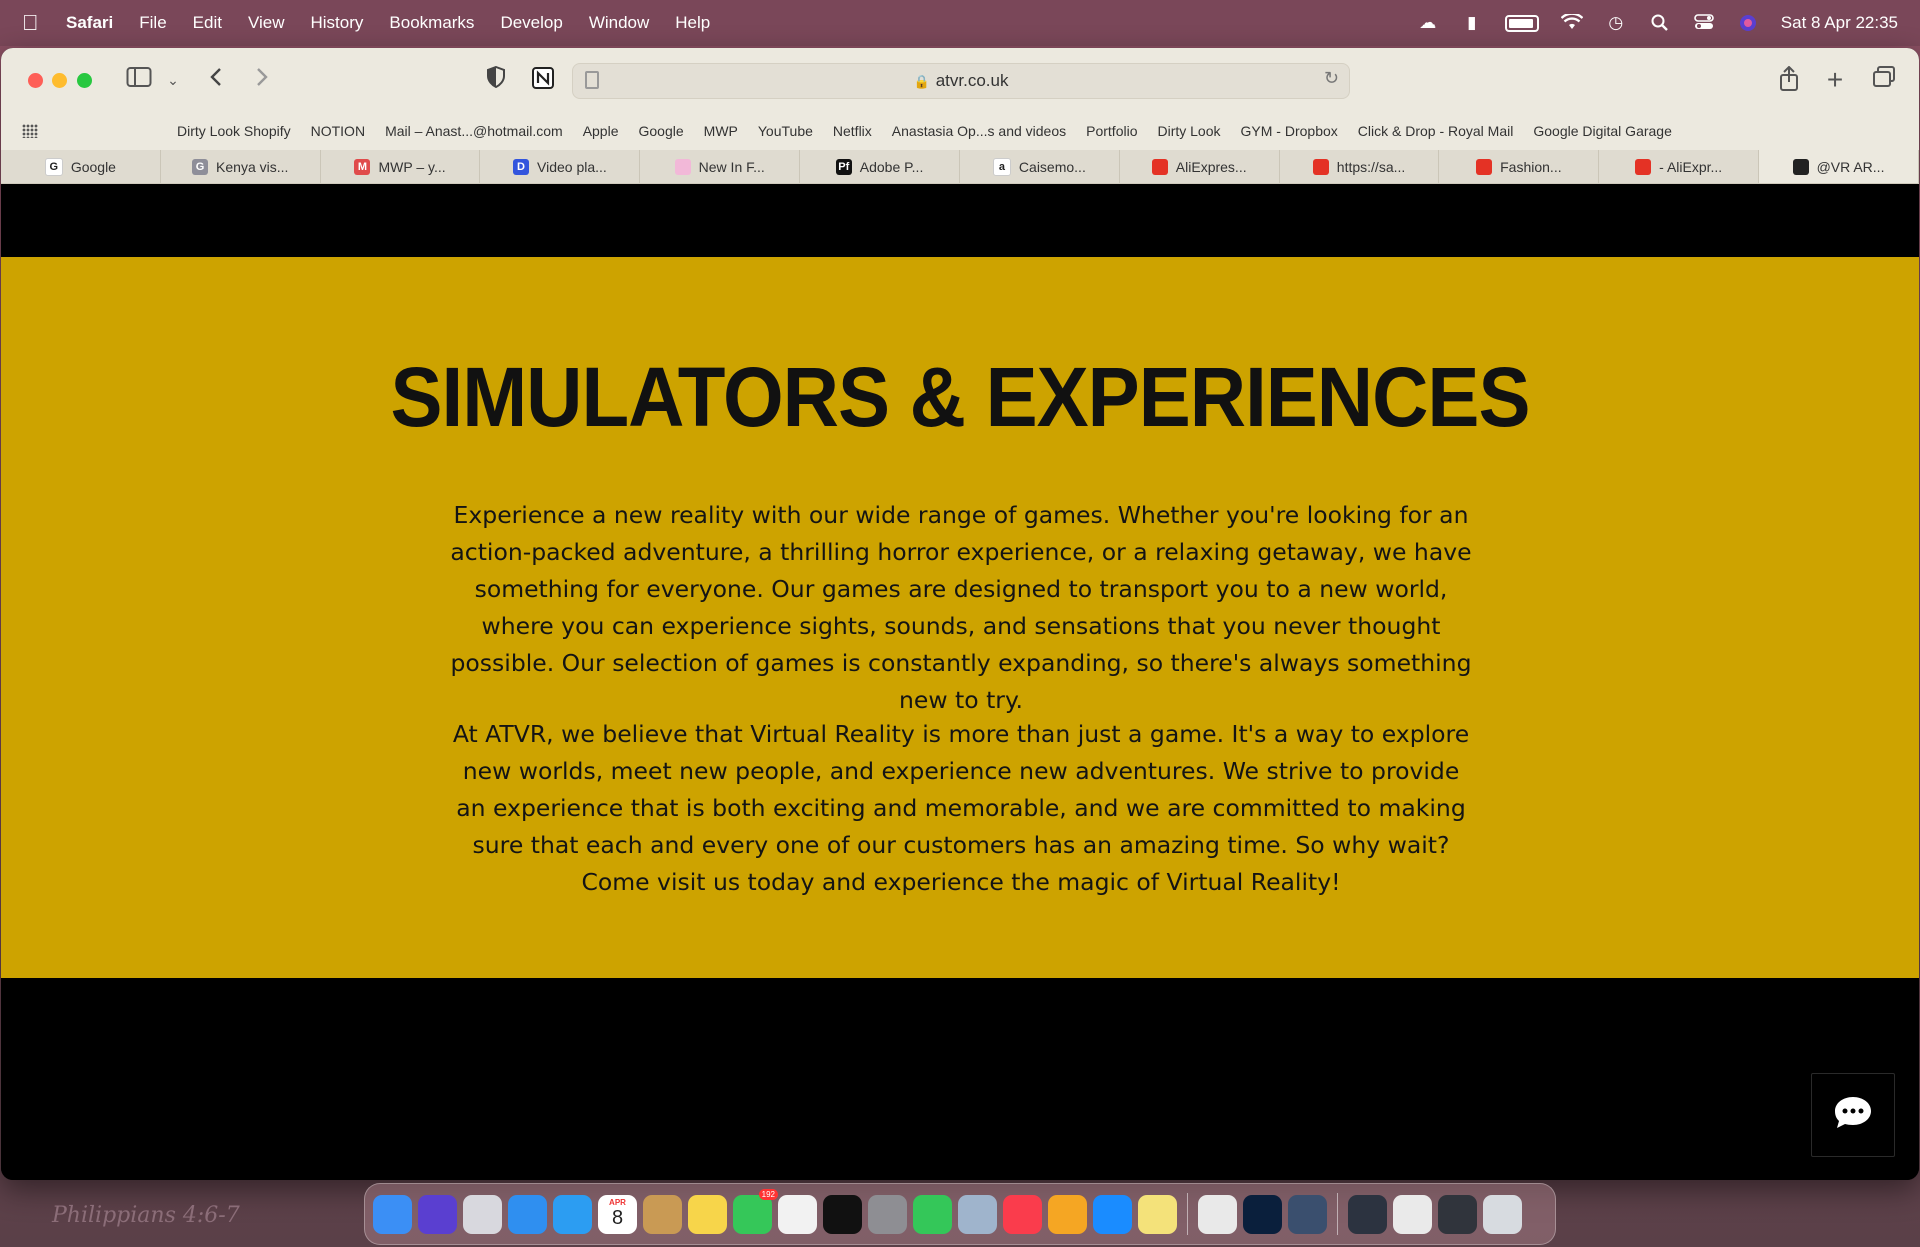  Describe the element at coordinates (617, 1214) in the screenshot. I see `calendar-icon: APR 8` at that location.